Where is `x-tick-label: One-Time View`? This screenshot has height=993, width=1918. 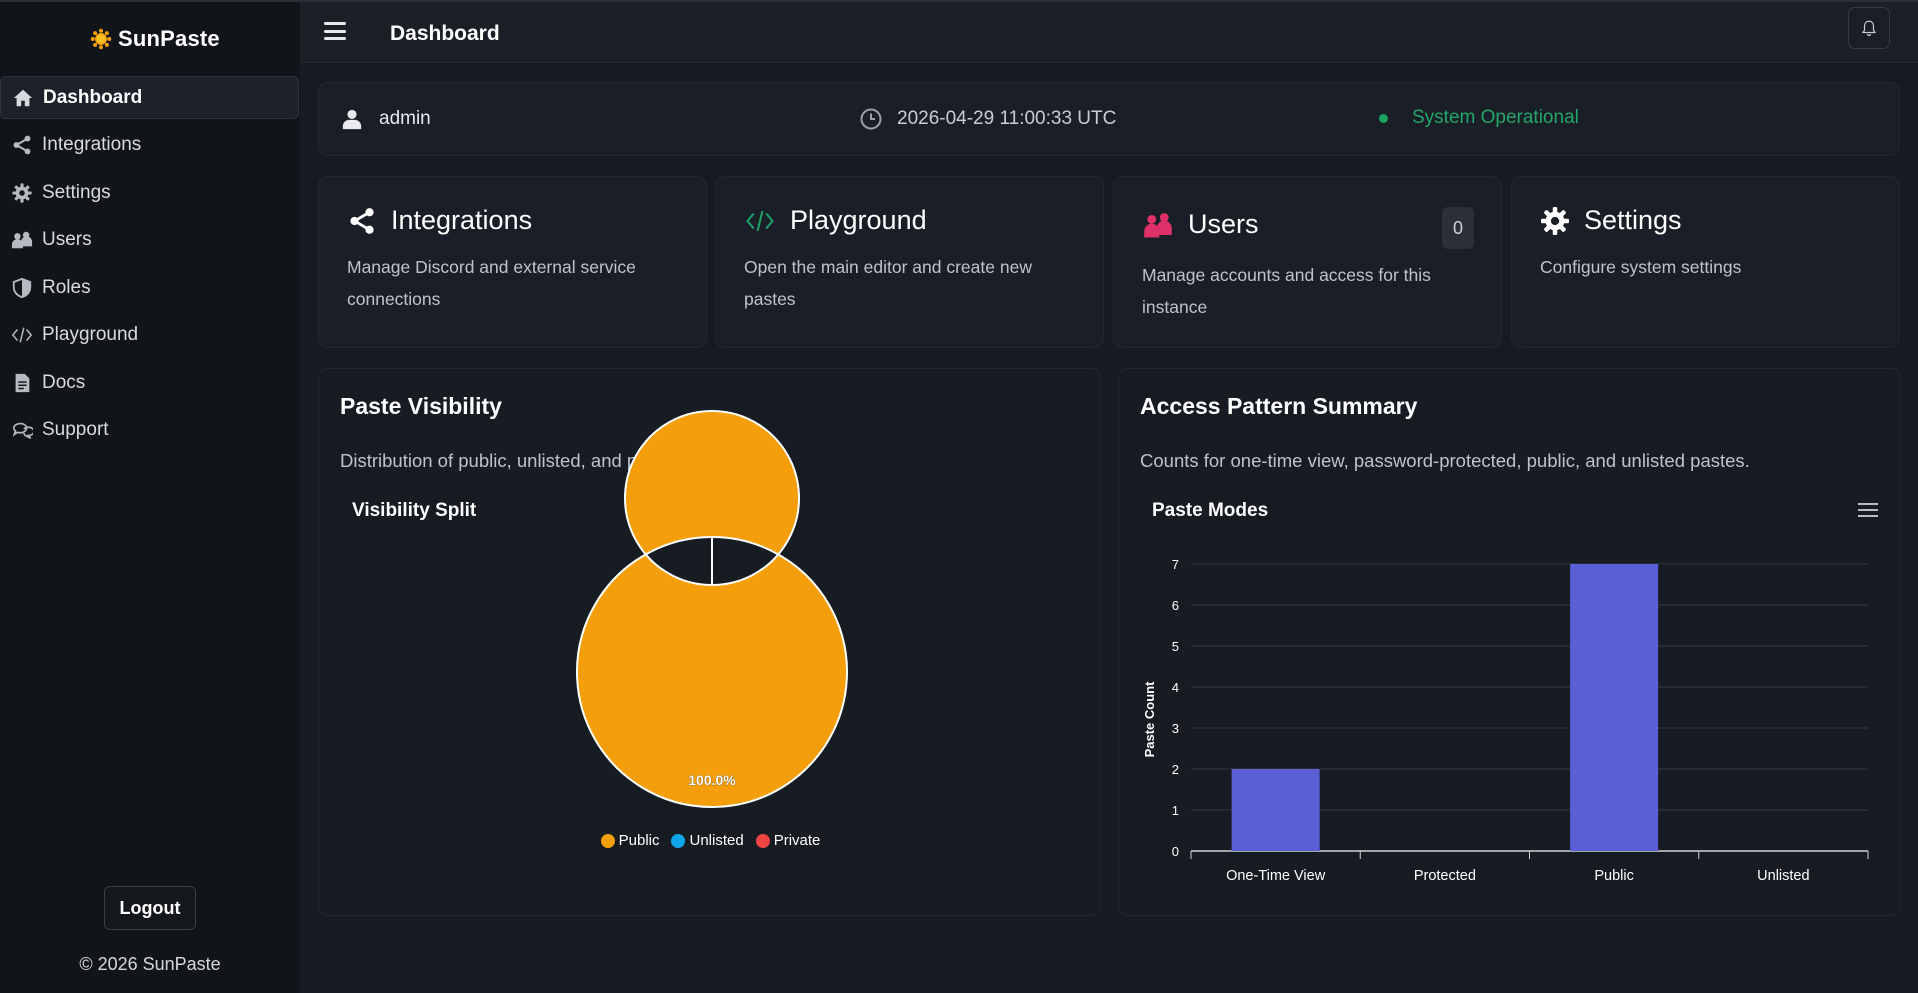
x-tick-label: One-Time View is located at coordinates (1276, 876).